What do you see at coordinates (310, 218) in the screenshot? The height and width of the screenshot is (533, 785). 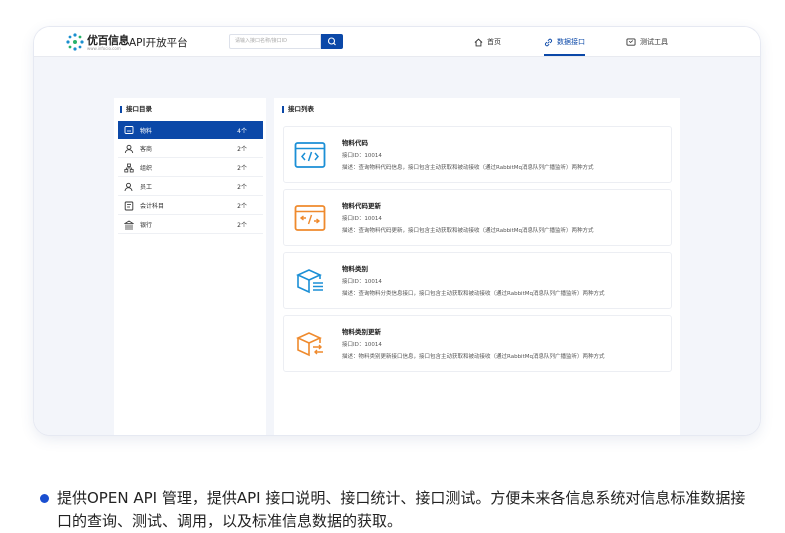 I see `code-update-icon` at bounding box center [310, 218].